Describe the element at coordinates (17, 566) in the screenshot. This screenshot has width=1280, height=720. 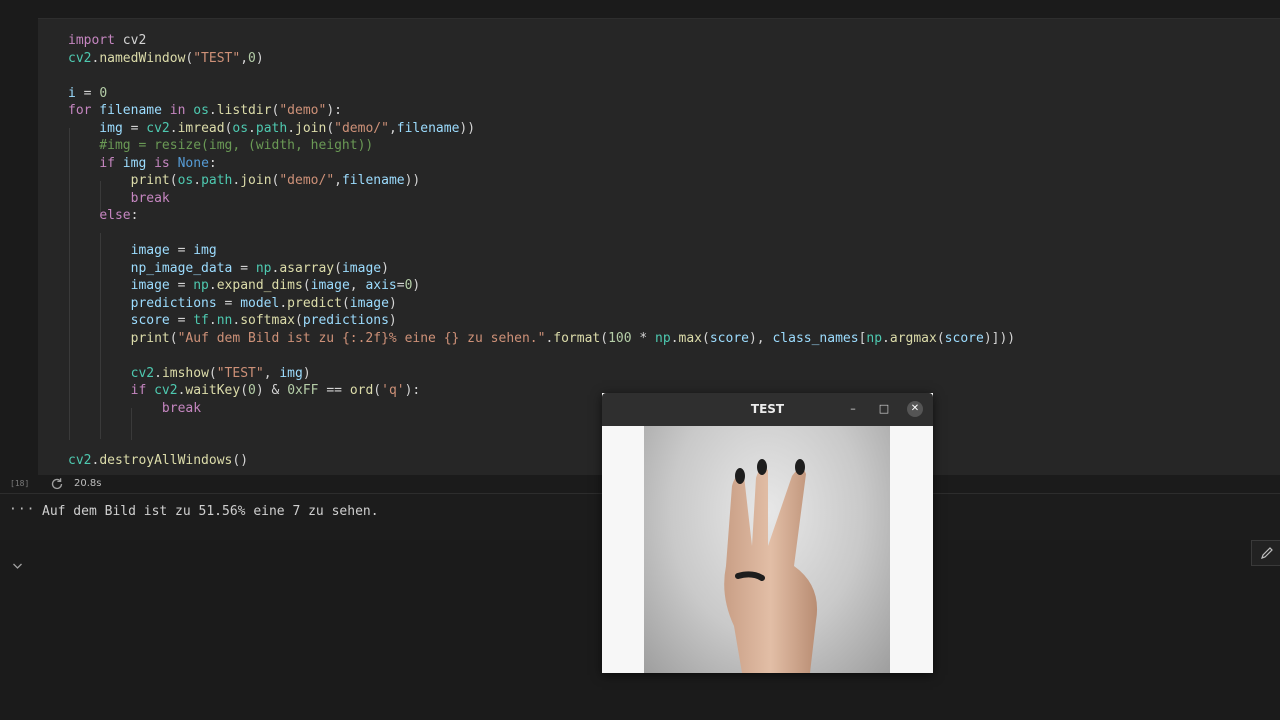
I see `chevron-down-icon` at that location.